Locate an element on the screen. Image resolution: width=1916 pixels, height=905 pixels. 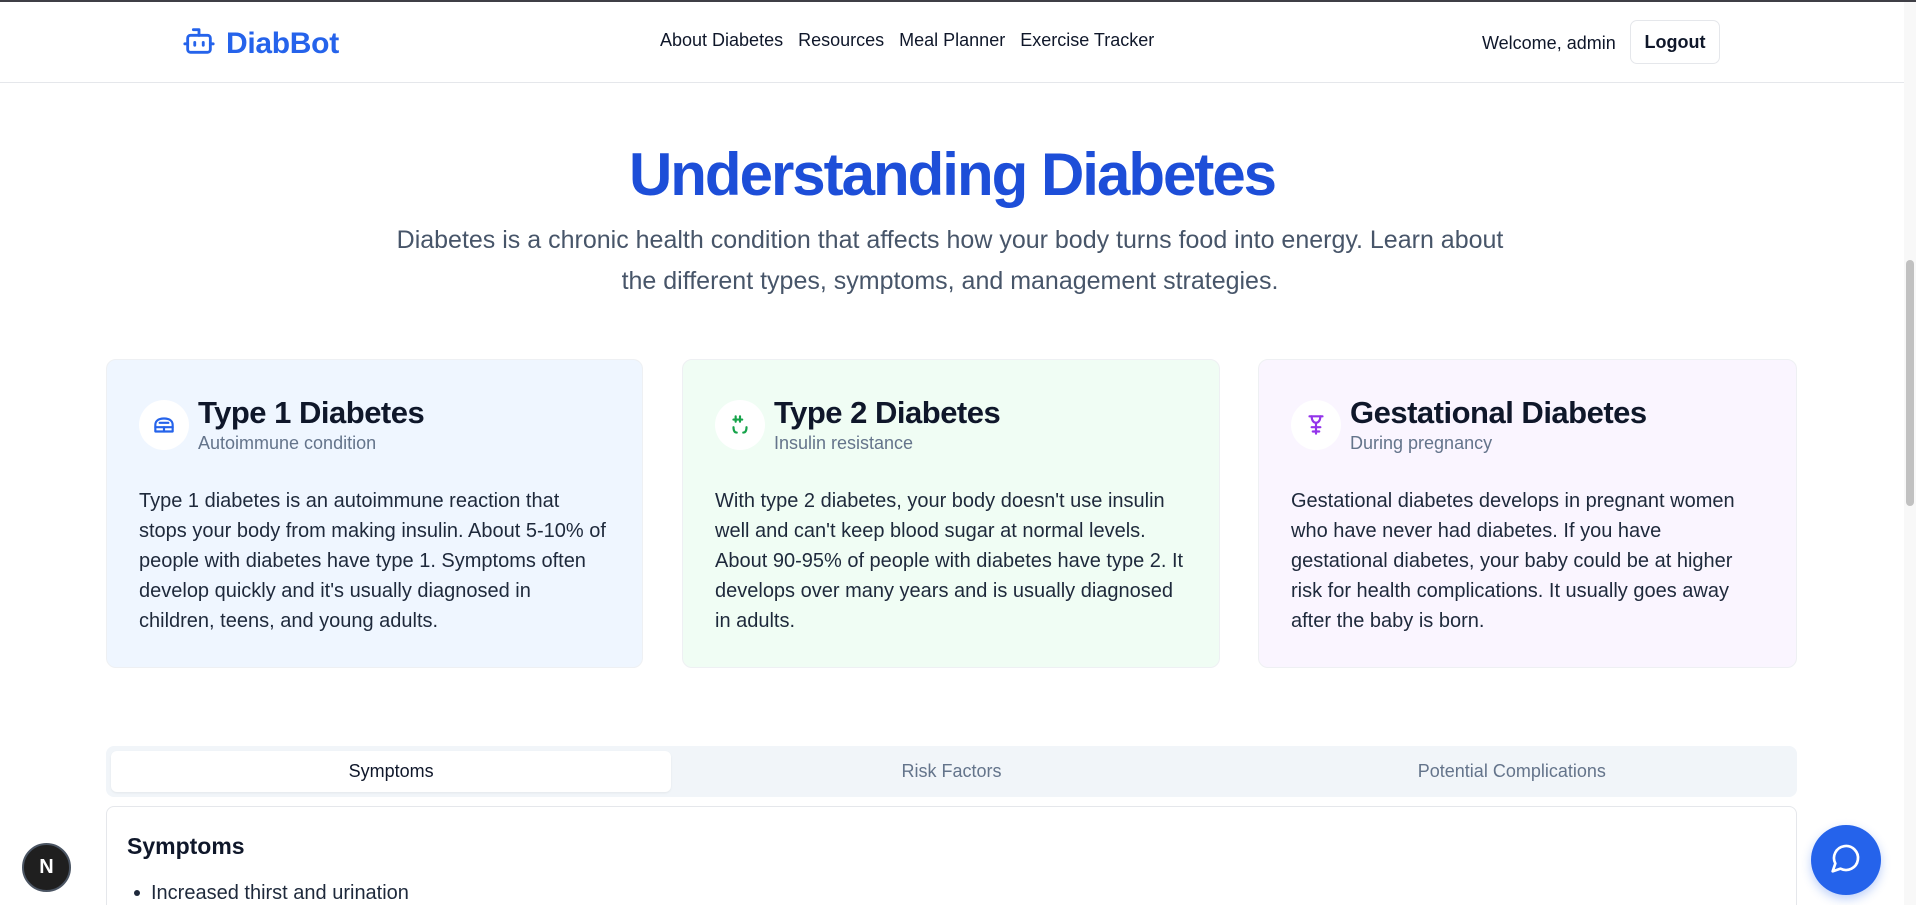
symptoms-list: Increased thirst and urination is located at coordinates (268, 891).